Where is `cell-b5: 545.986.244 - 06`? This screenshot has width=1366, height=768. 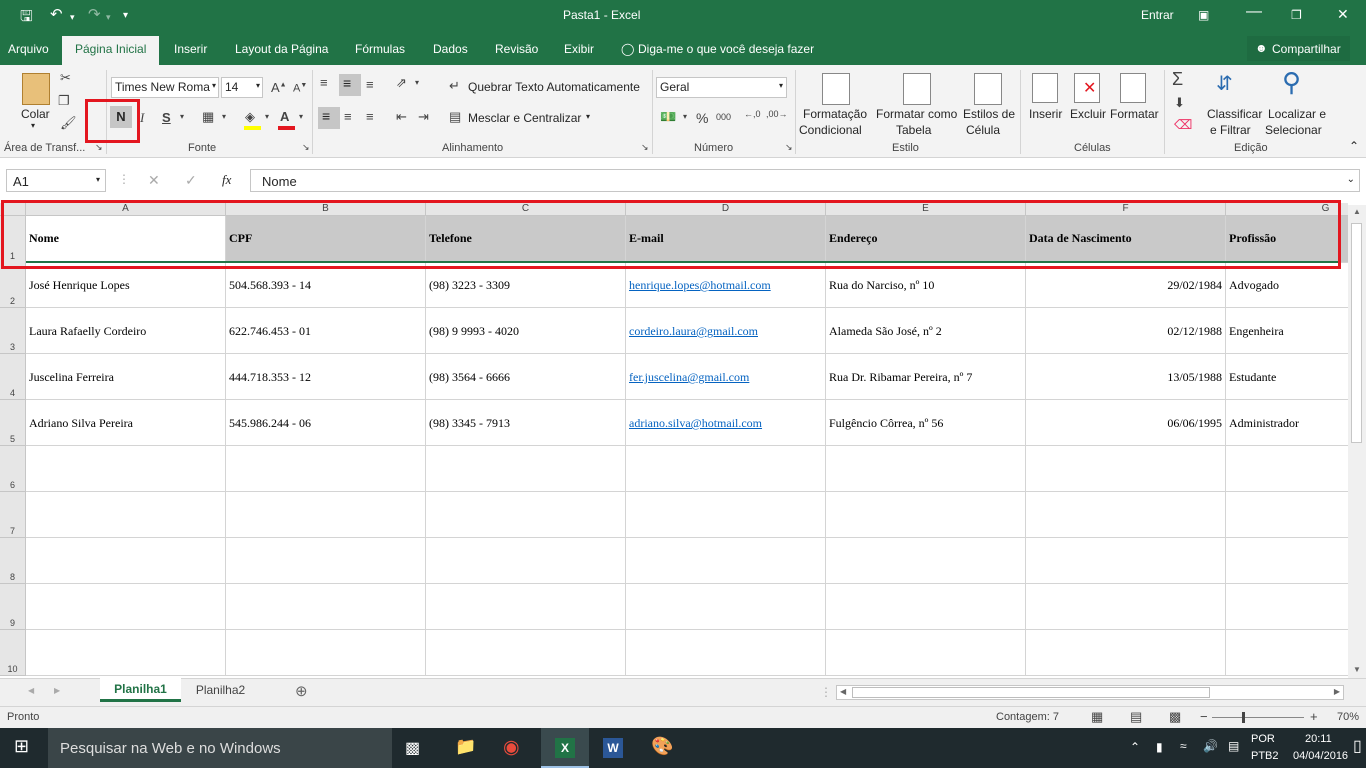
cell-b5: 545.986.244 - 06 is located at coordinates (326, 423).